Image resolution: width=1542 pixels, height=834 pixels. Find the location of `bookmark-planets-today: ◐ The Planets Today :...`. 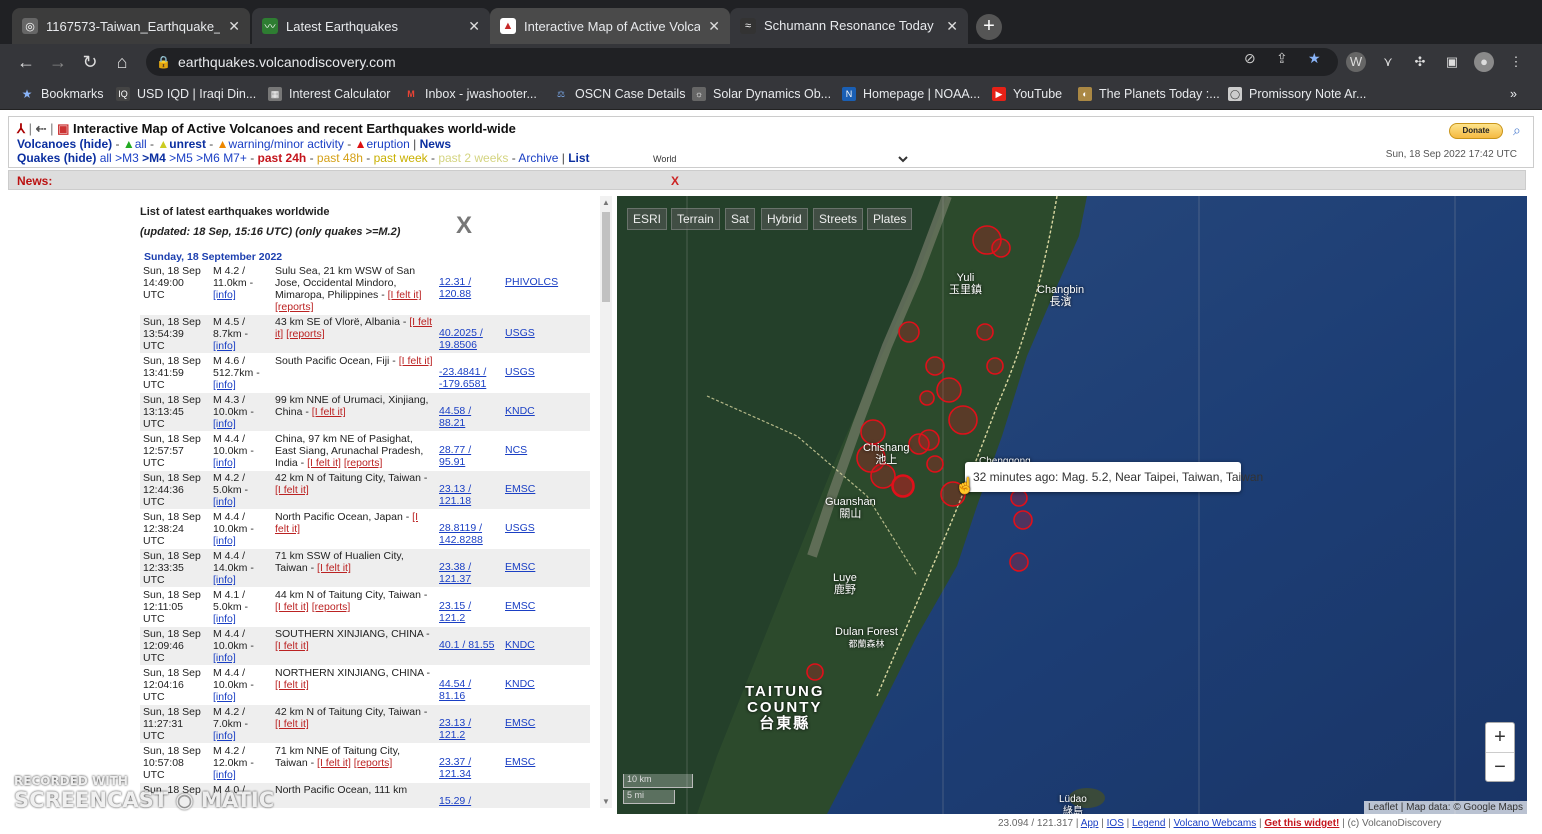

bookmark-planets-today: ◐ The Planets Today :... is located at coordinates (1149, 94).